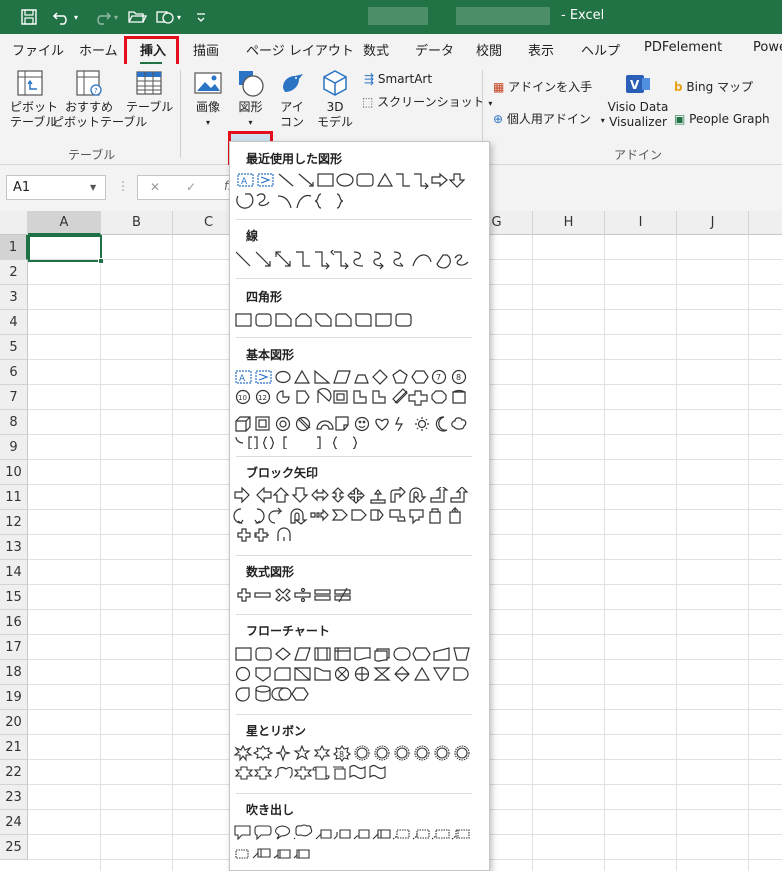  I want to click on flowchart-row, so click(353, 677).